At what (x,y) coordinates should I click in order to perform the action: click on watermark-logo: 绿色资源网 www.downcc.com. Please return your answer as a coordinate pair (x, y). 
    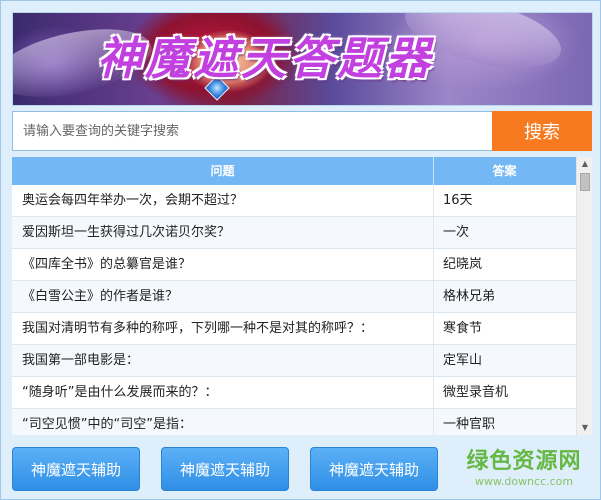
    Looking at the image, I should click on (524, 472).